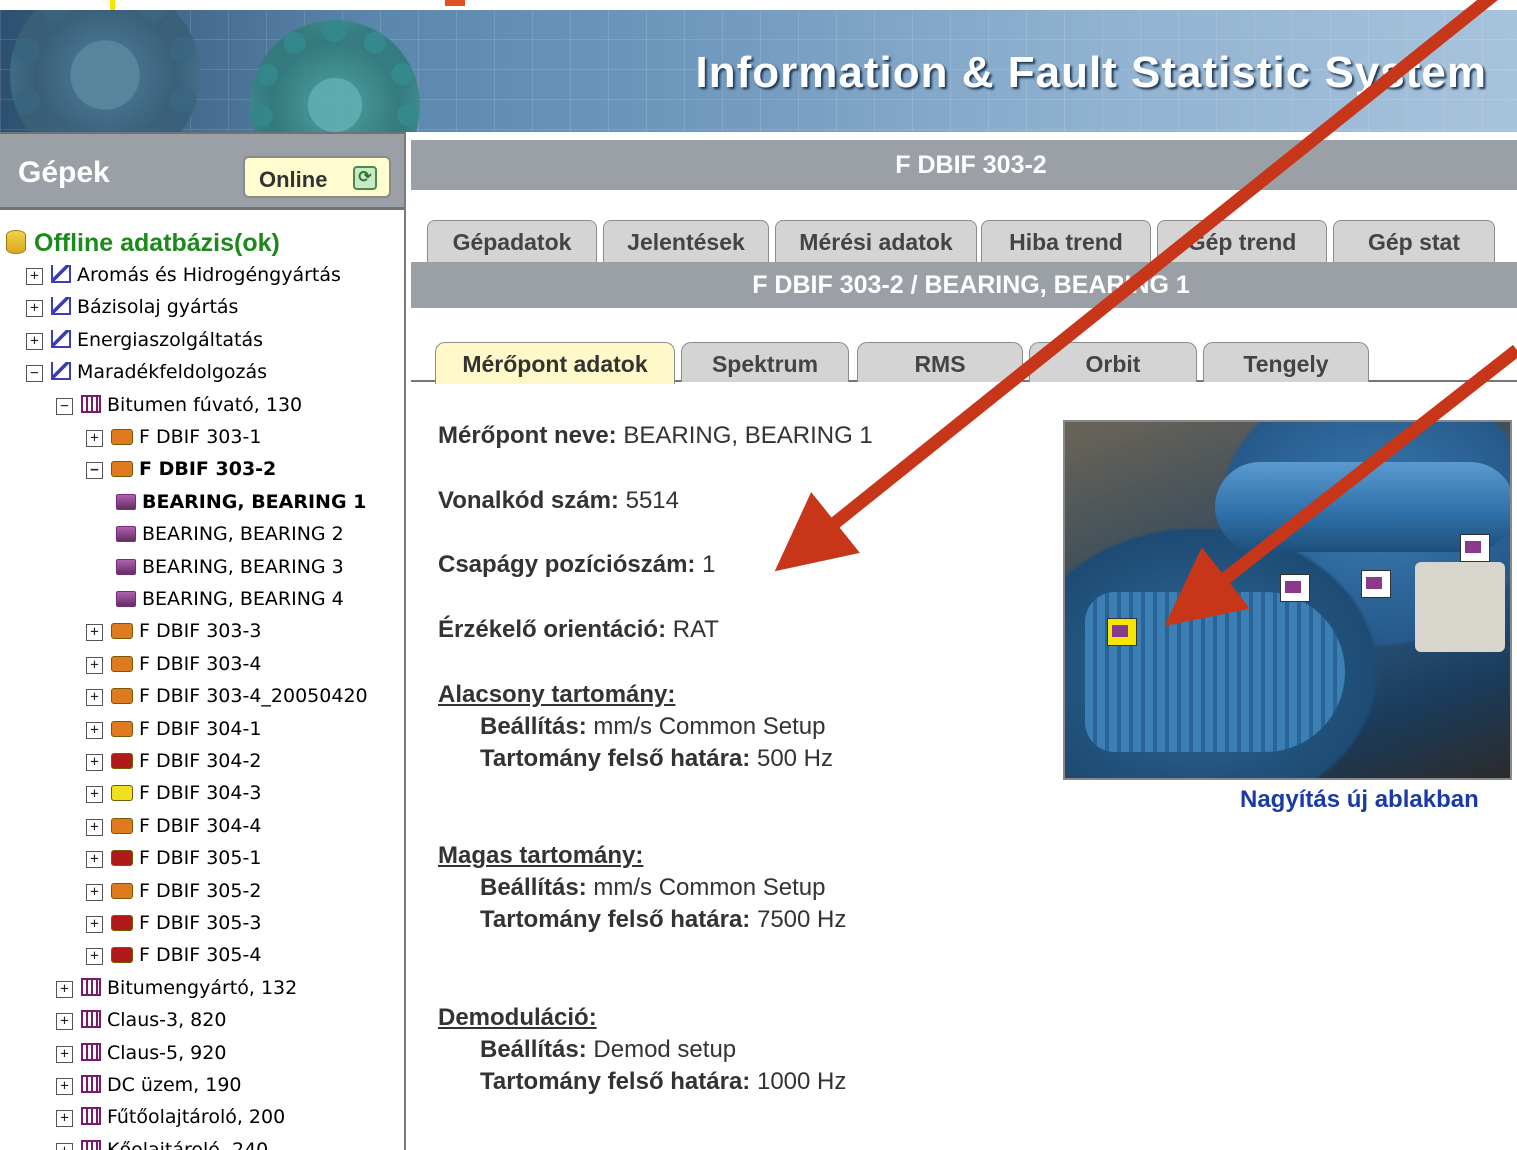 The width and height of the screenshot is (1517, 1150). I want to click on machine-photo, so click(1287, 600).